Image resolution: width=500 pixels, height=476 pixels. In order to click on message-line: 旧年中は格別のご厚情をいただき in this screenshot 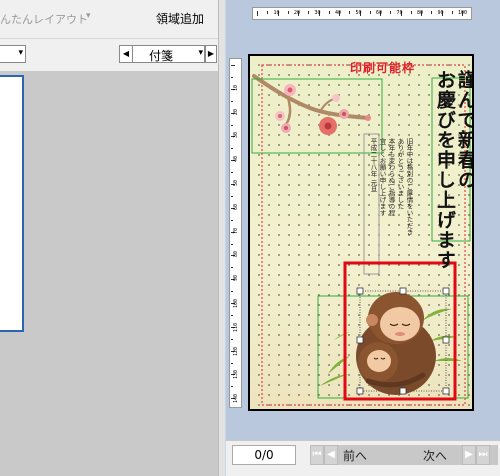, I will do `click(409, 187)`.